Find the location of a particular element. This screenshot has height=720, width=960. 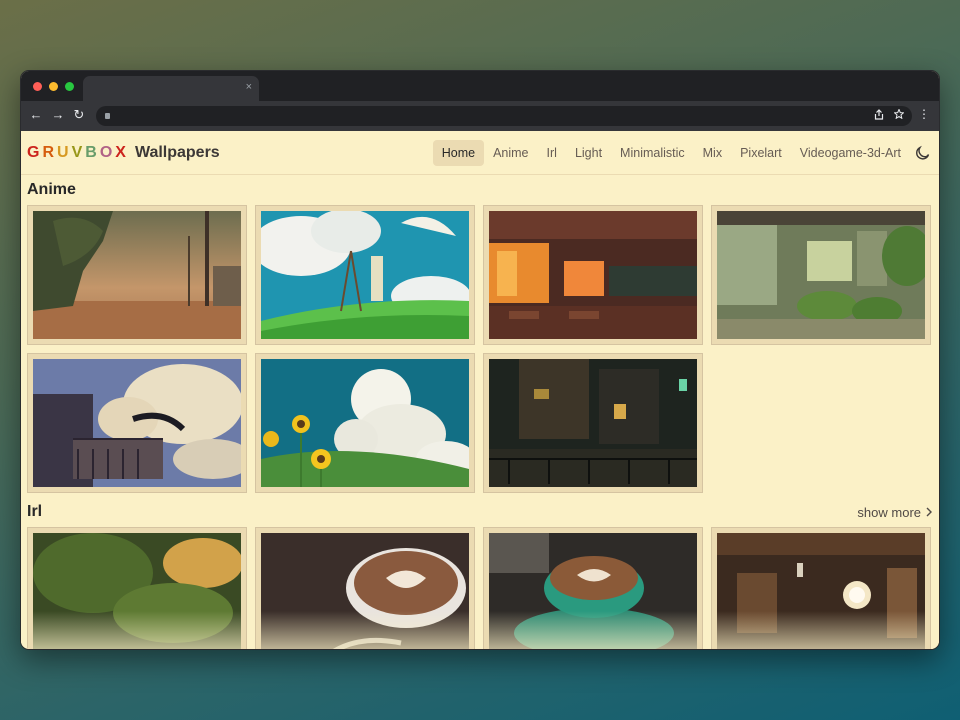

window-controls is located at coordinates (53, 86).